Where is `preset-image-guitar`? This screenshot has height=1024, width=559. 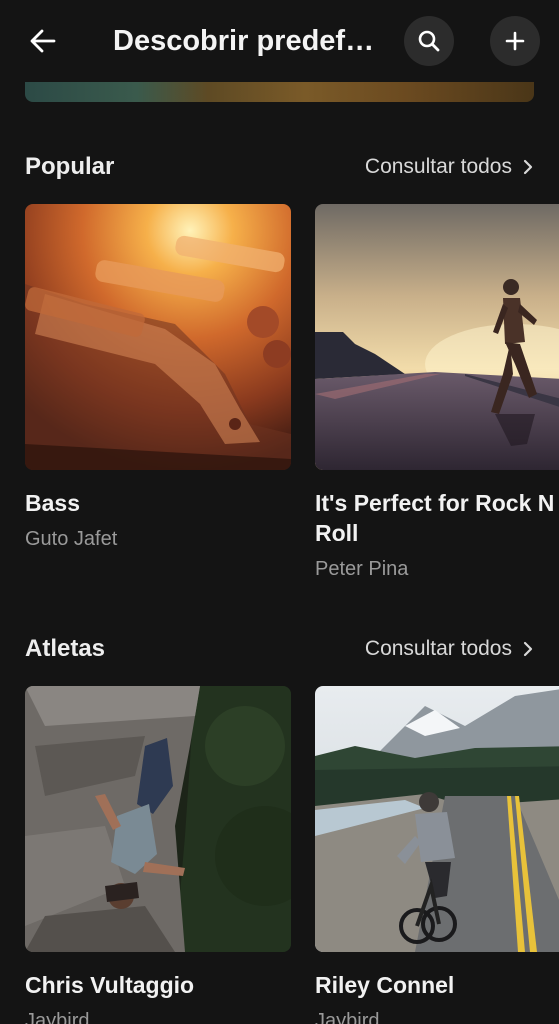
preset-image-guitar is located at coordinates (158, 337).